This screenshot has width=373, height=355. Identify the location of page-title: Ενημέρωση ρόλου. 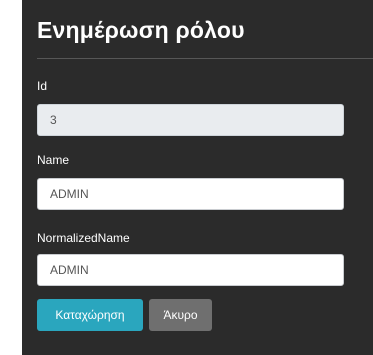
(141, 30).